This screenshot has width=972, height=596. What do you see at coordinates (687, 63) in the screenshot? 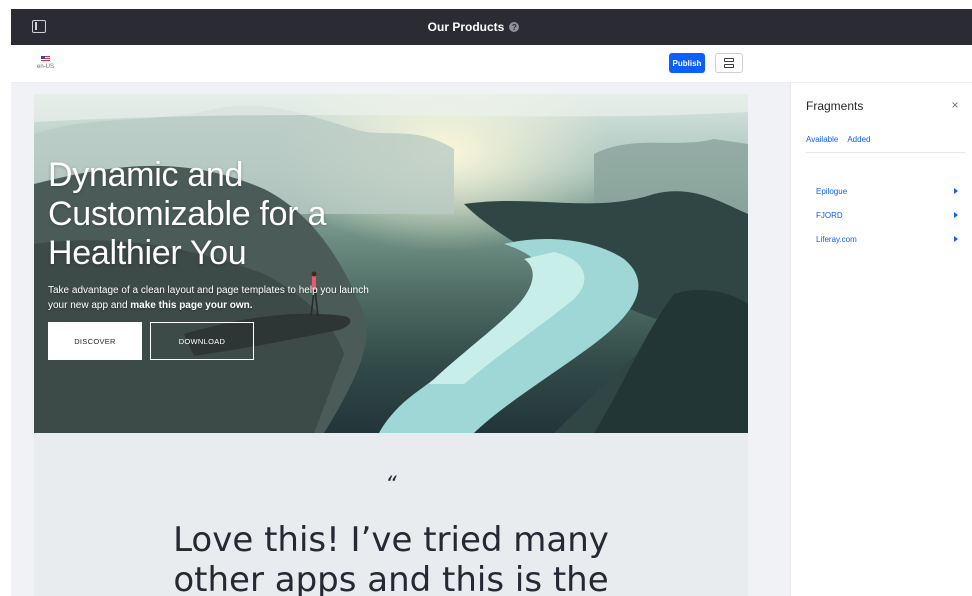
I see `publish-button: Publish` at bounding box center [687, 63].